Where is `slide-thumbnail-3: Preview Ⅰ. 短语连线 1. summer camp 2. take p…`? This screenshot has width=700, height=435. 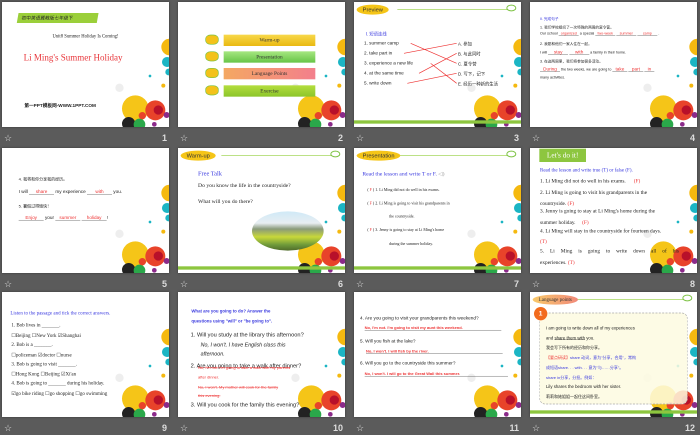
slide-thumbnail-3: Preview Ⅰ. 短语连线 1. summer camp 2. take p… is located at coordinates (437, 64).